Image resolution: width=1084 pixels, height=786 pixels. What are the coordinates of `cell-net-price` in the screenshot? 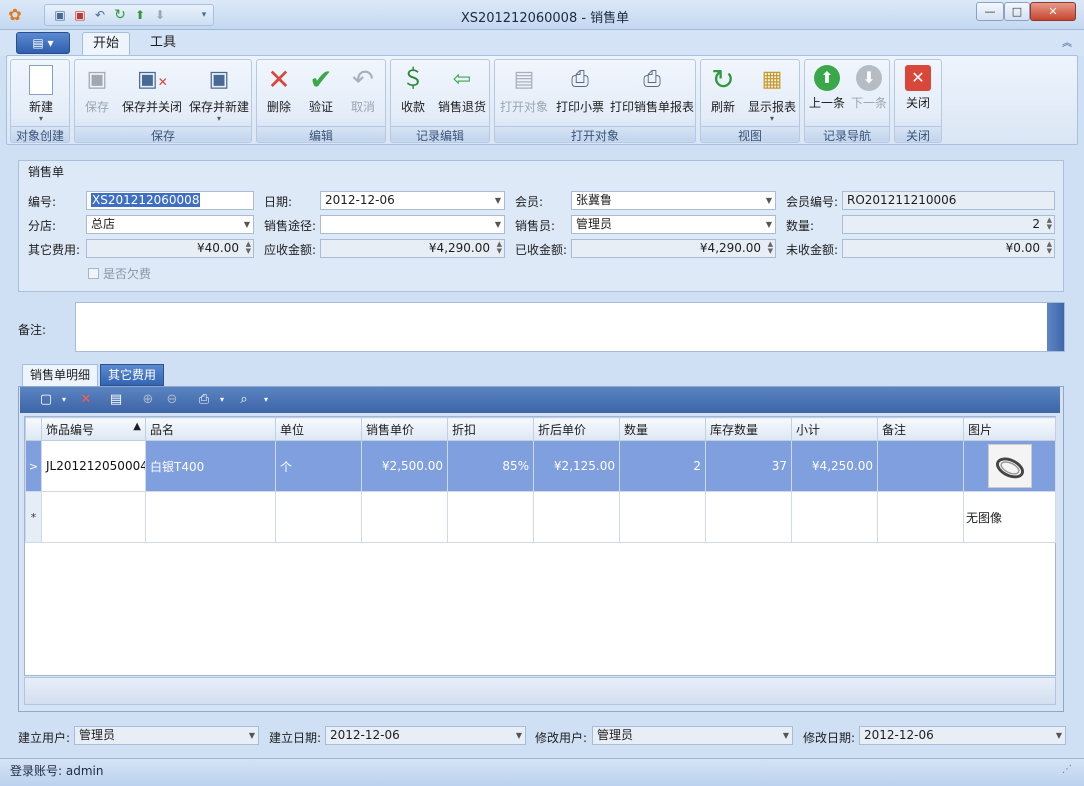 It's located at (576, 517).